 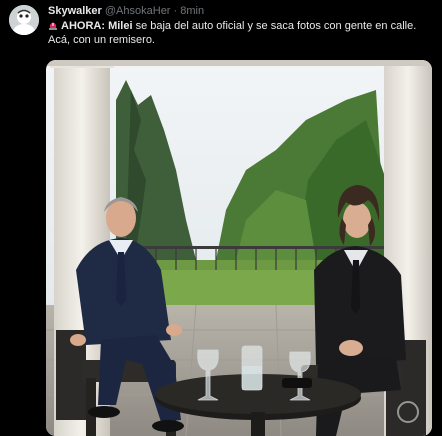 What do you see at coordinates (75, 11) in the screenshot?
I see `author-name: Skywalker` at bounding box center [75, 11].